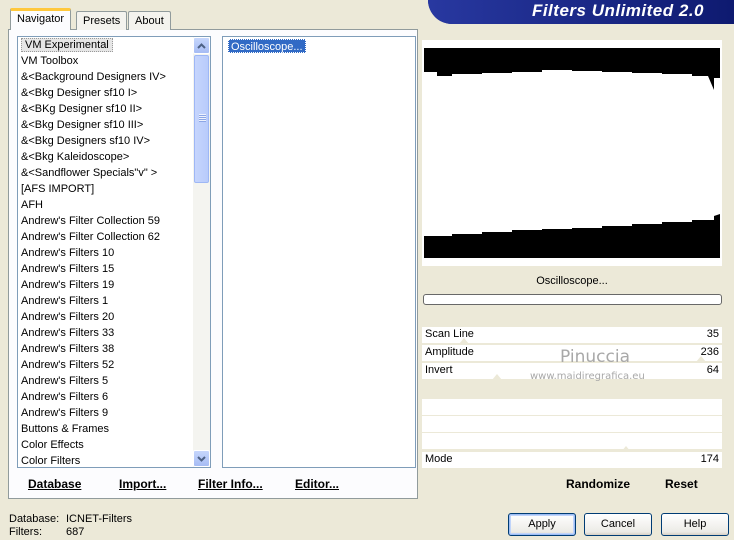 The width and height of the screenshot is (734, 540). I want to click on category-item-label: Andrew's Filters 5, so click(65, 381).